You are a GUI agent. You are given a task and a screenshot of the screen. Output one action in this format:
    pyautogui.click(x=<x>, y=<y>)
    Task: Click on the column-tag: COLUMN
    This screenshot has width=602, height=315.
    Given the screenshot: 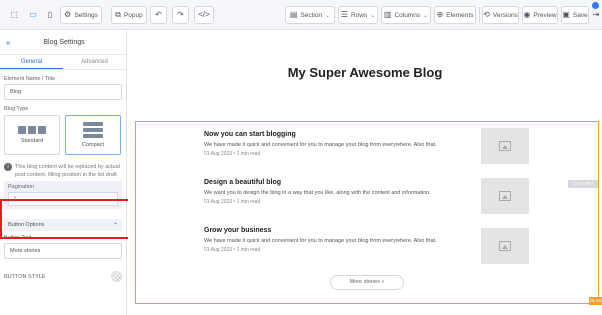 What is the action you would take?
    pyautogui.click(x=583, y=184)
    